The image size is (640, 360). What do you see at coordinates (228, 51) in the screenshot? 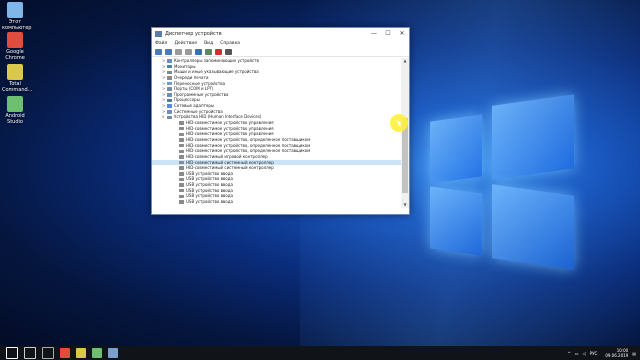
I see `disable-icon` at bounding box center [228, 51].